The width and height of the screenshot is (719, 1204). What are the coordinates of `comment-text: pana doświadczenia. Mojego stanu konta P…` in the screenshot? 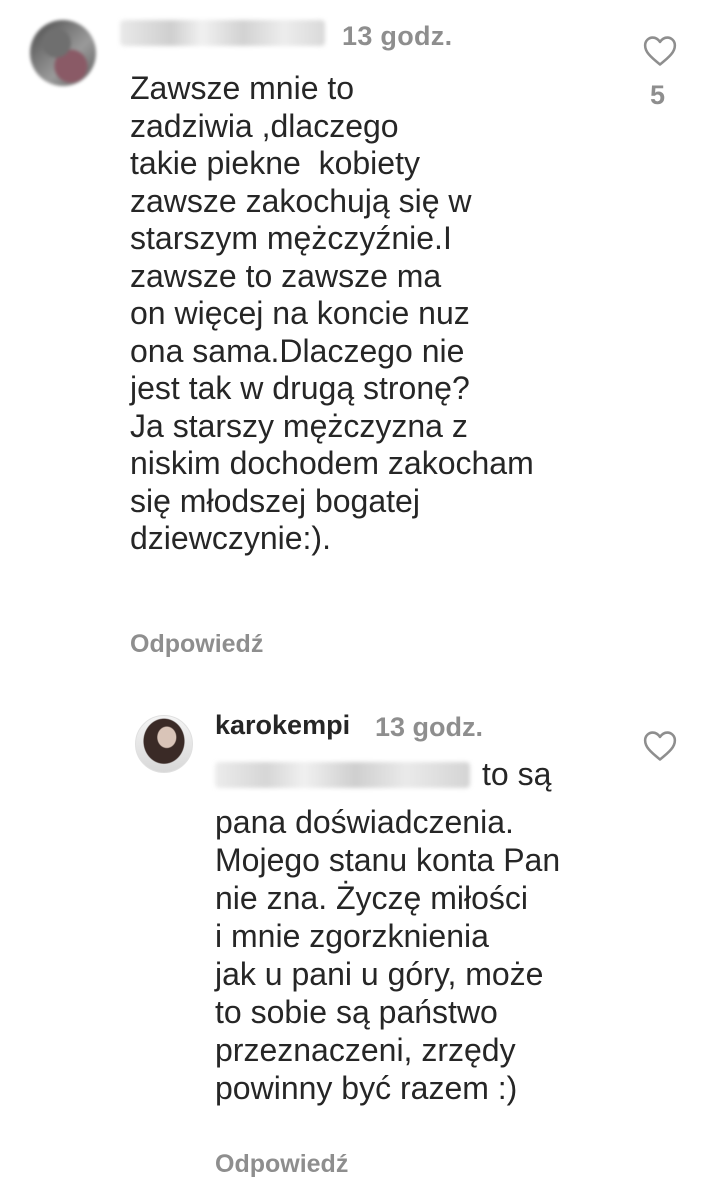 It's located at (388, 955).